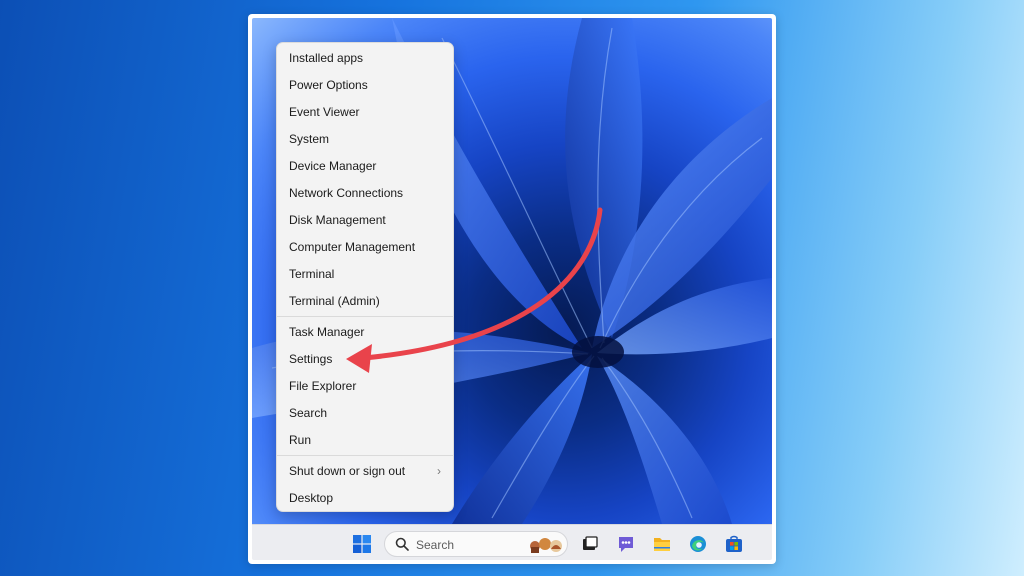 Image resolution: width=1024 pixels, height=576 pixels. I want to click on chevron-right-icon: ›, so click(439, 471).